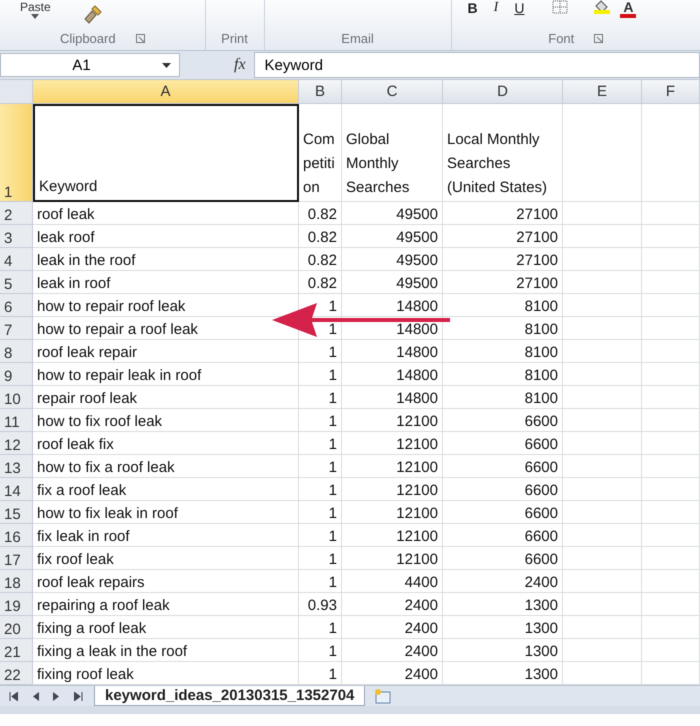 This screenshot has width=700, height=726. Describe the element at coordinates (541, 329) in the screenshot. I see `table-cell: 8100` at that location.